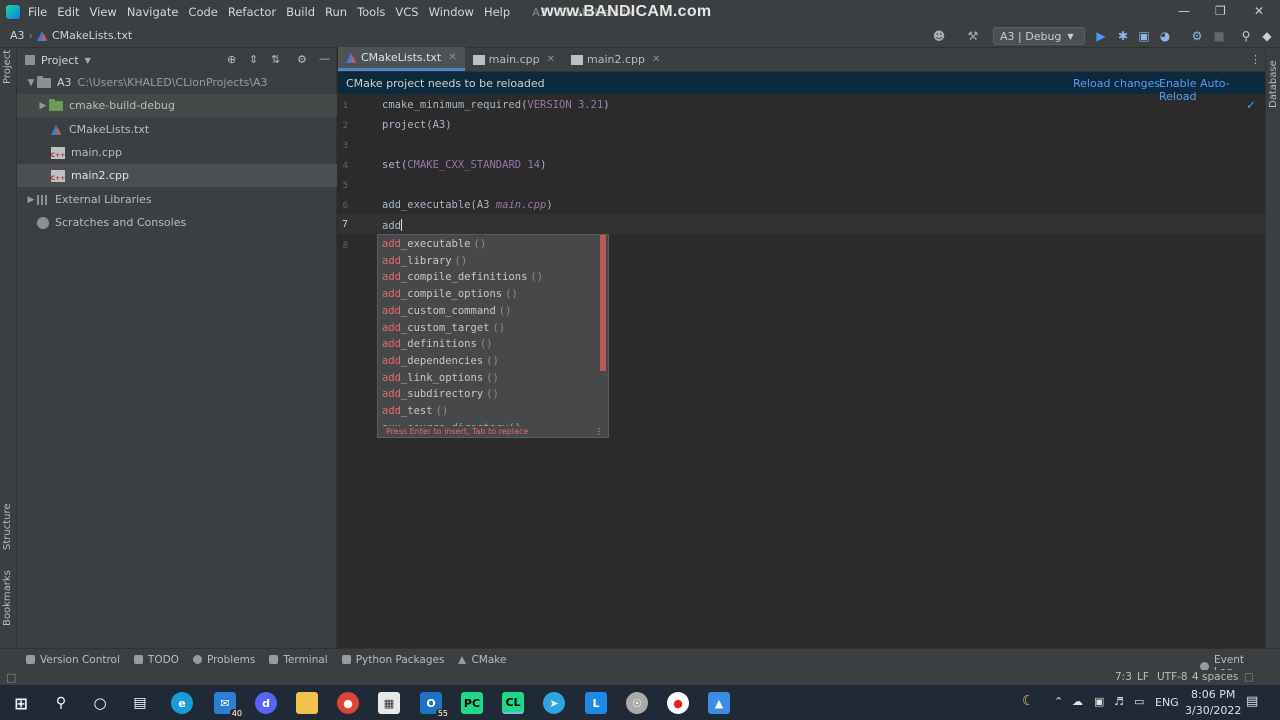  I want to click on project-panel-title: Project, so click(60, 60).